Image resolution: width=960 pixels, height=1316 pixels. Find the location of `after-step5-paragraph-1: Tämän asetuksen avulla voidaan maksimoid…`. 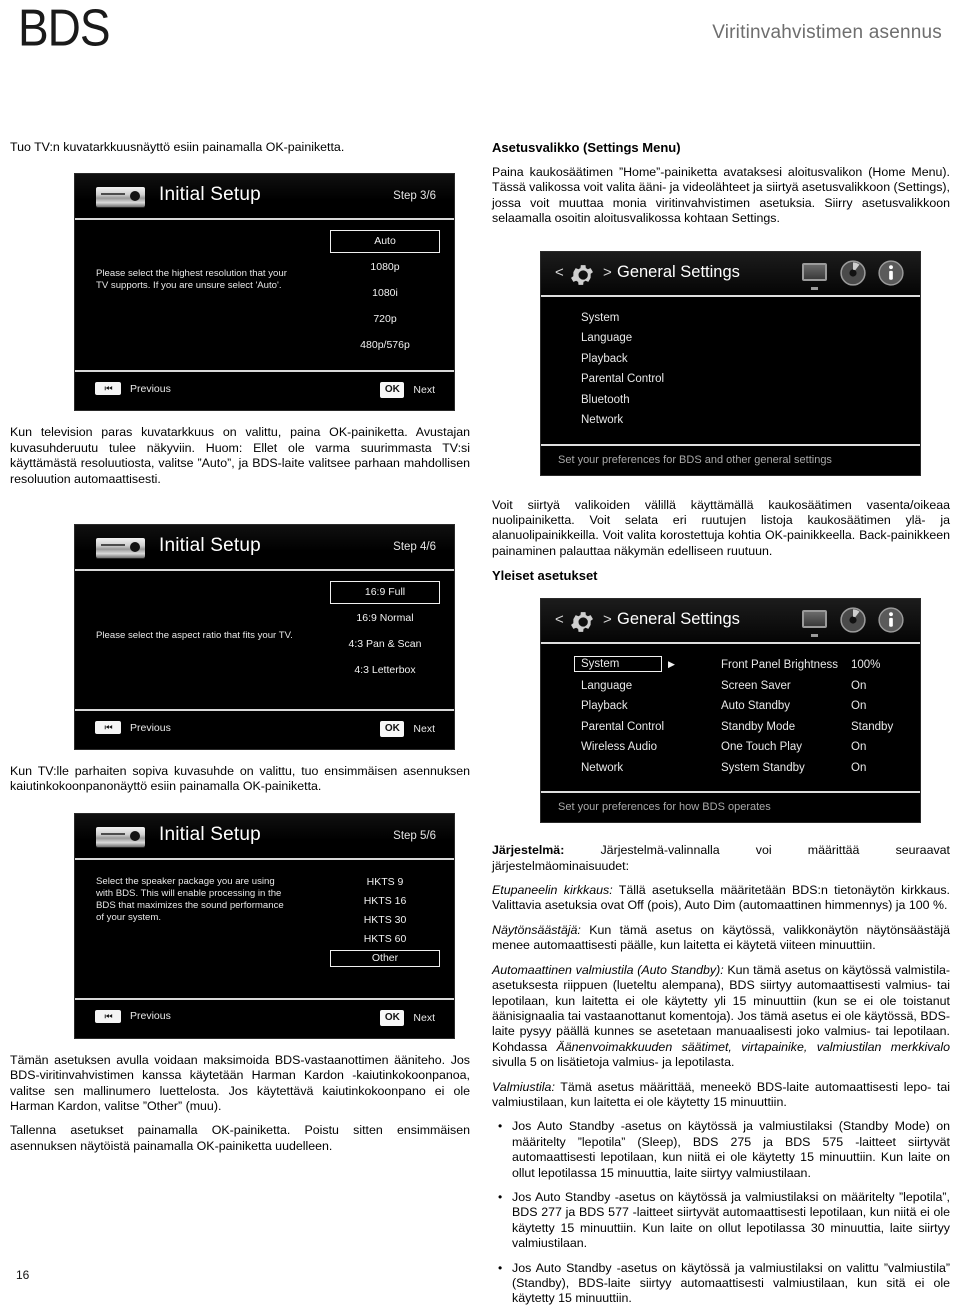

after-step5-paragraph-1: Tämän asetuksen avulla voidaan maksimoid… is located at coordinates (240, 1083).